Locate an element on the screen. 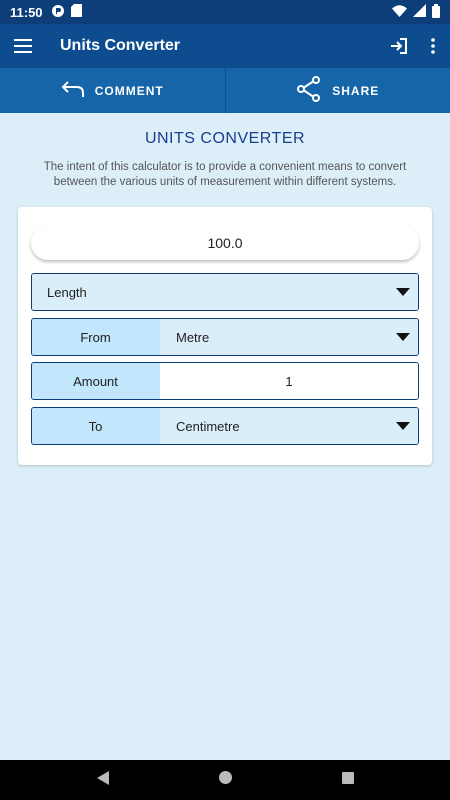  category-value: Length is located at coordinates (67, 292).